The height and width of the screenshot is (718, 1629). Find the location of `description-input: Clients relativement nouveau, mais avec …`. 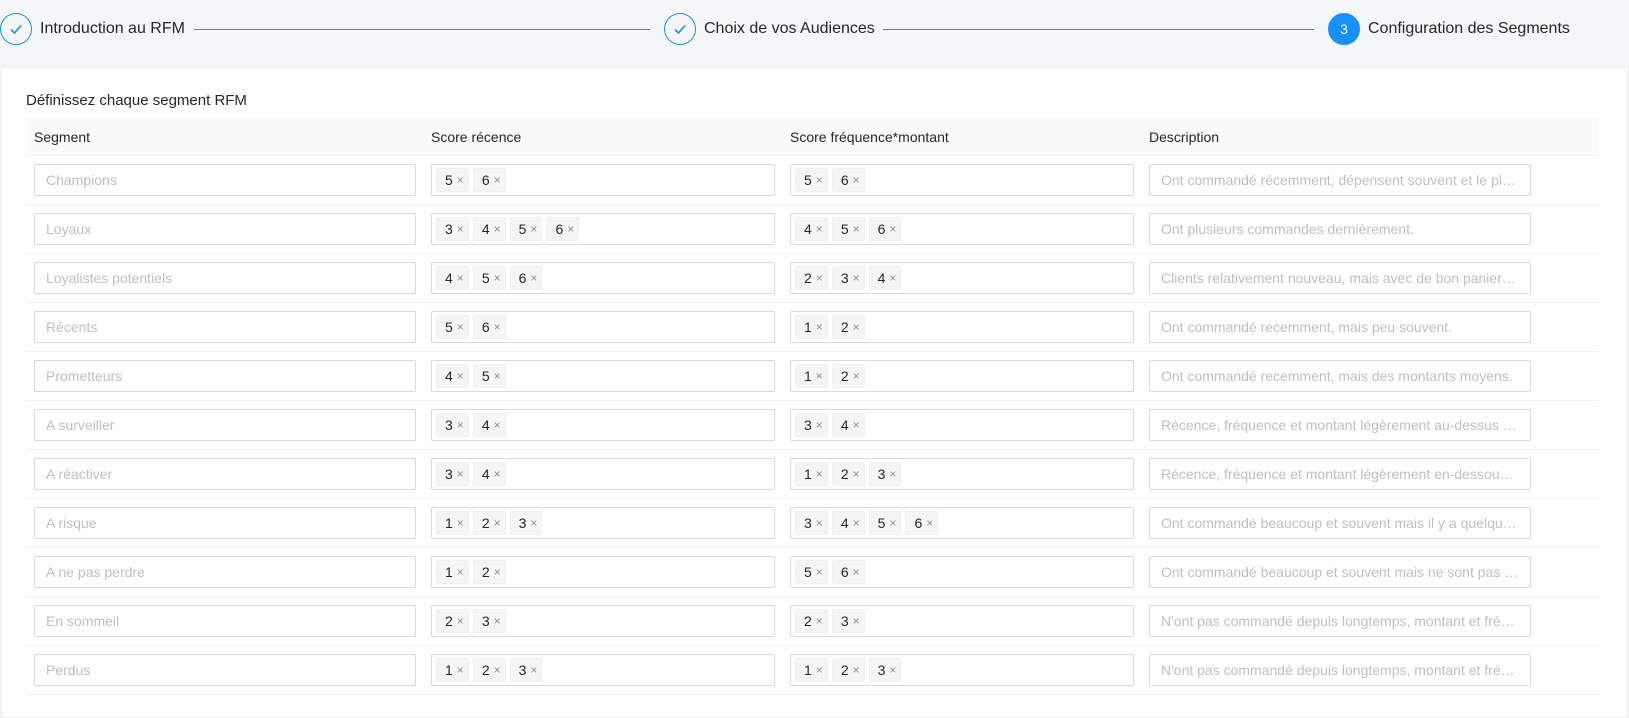

description-input: Clients relativement nouveau, mais avec … is located at coordinates (1340, 278).